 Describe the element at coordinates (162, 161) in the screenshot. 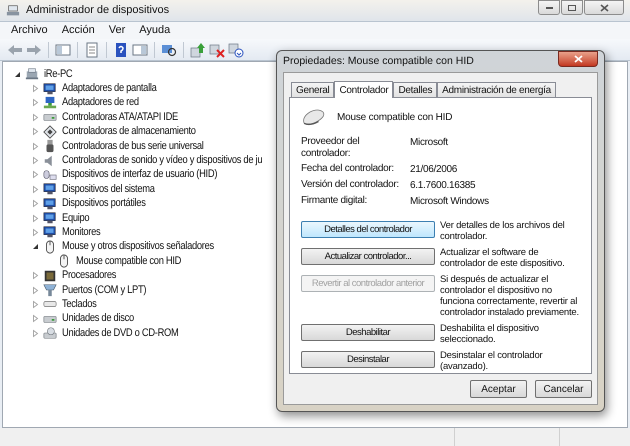

I see `tree-item: Controladoras de sonido y vídeo y dispositivos de ju` at that location.